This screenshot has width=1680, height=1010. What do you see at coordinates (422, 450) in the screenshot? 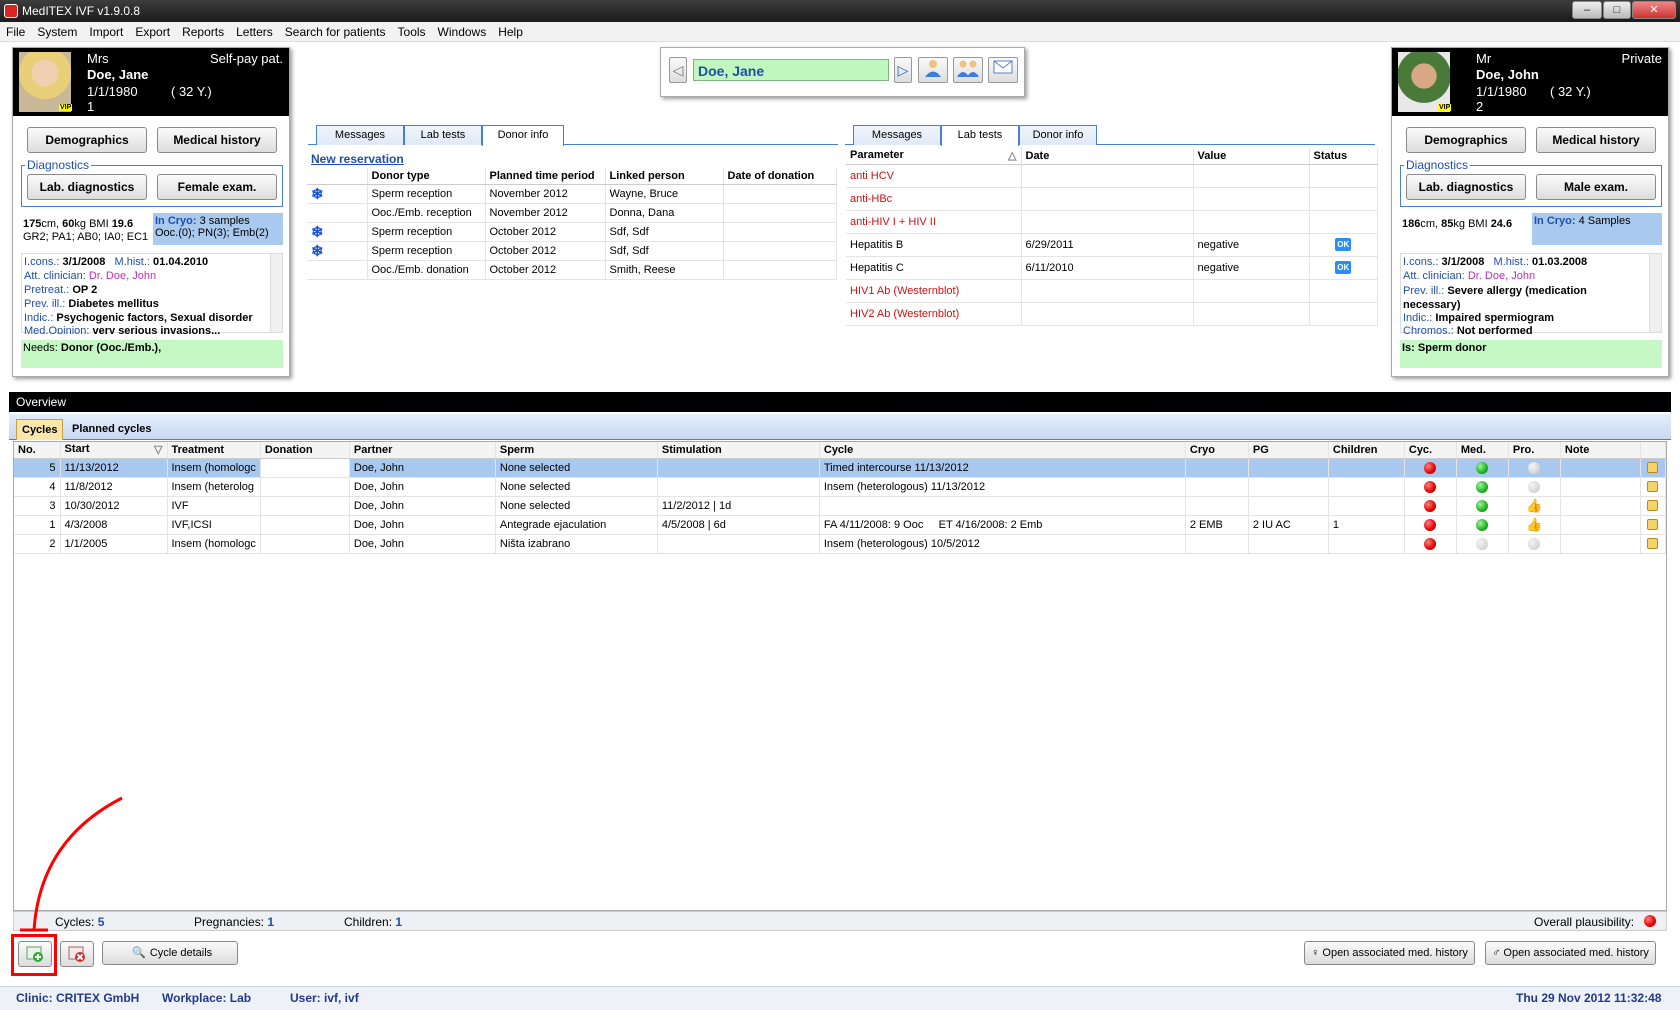
I see `col-partner: Partner` at bounding box center [422, 450].